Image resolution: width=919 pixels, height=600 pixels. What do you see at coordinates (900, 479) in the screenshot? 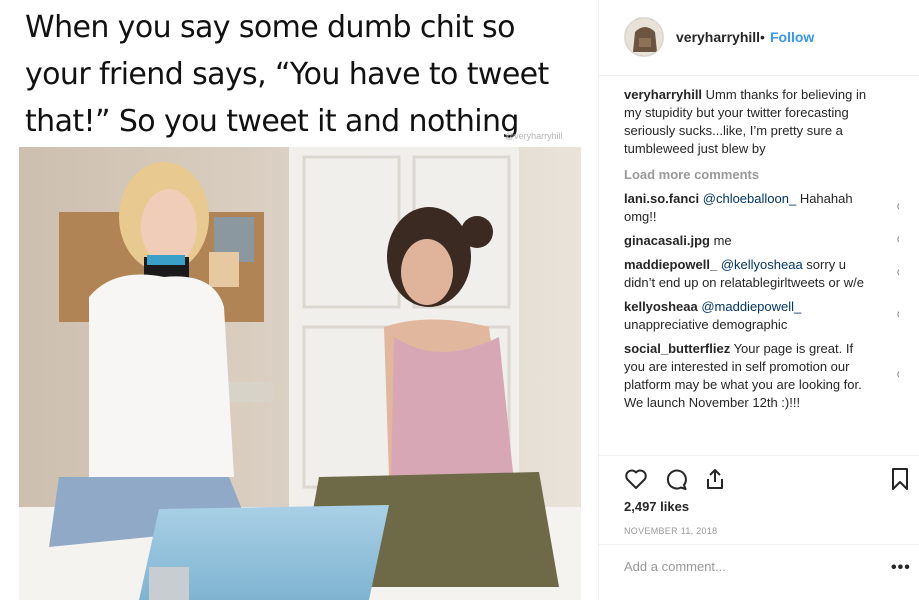
I see `bookmark-icon` at bounding box center [900, 479].